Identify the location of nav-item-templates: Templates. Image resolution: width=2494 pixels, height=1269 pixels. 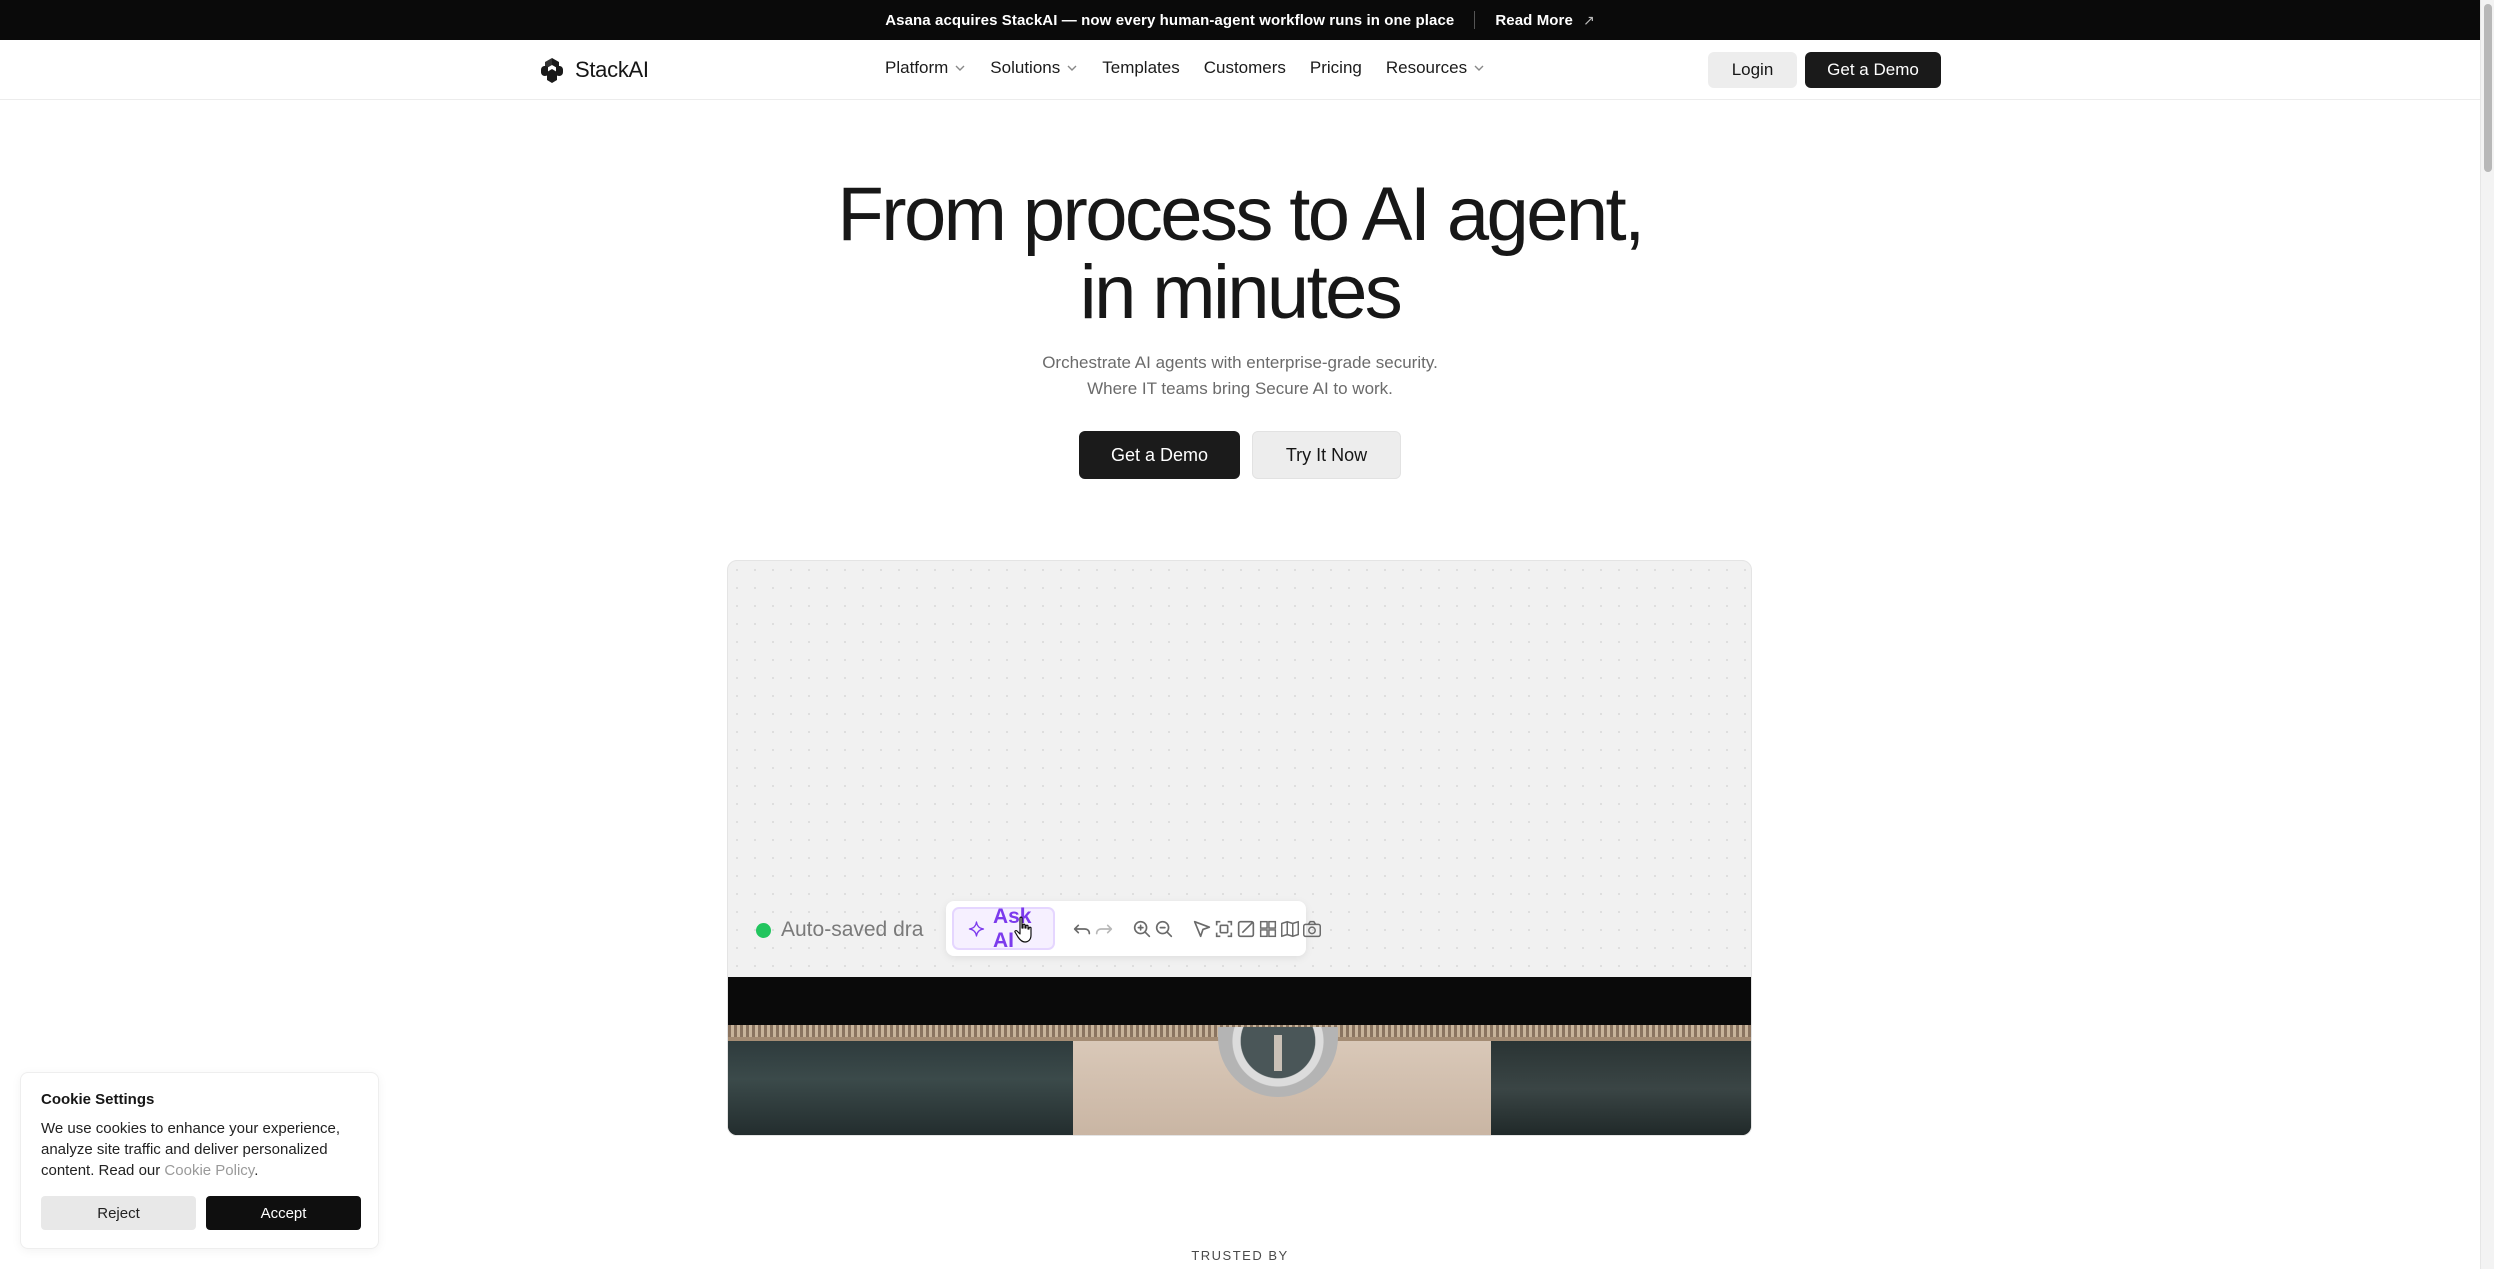
(1140, 68).